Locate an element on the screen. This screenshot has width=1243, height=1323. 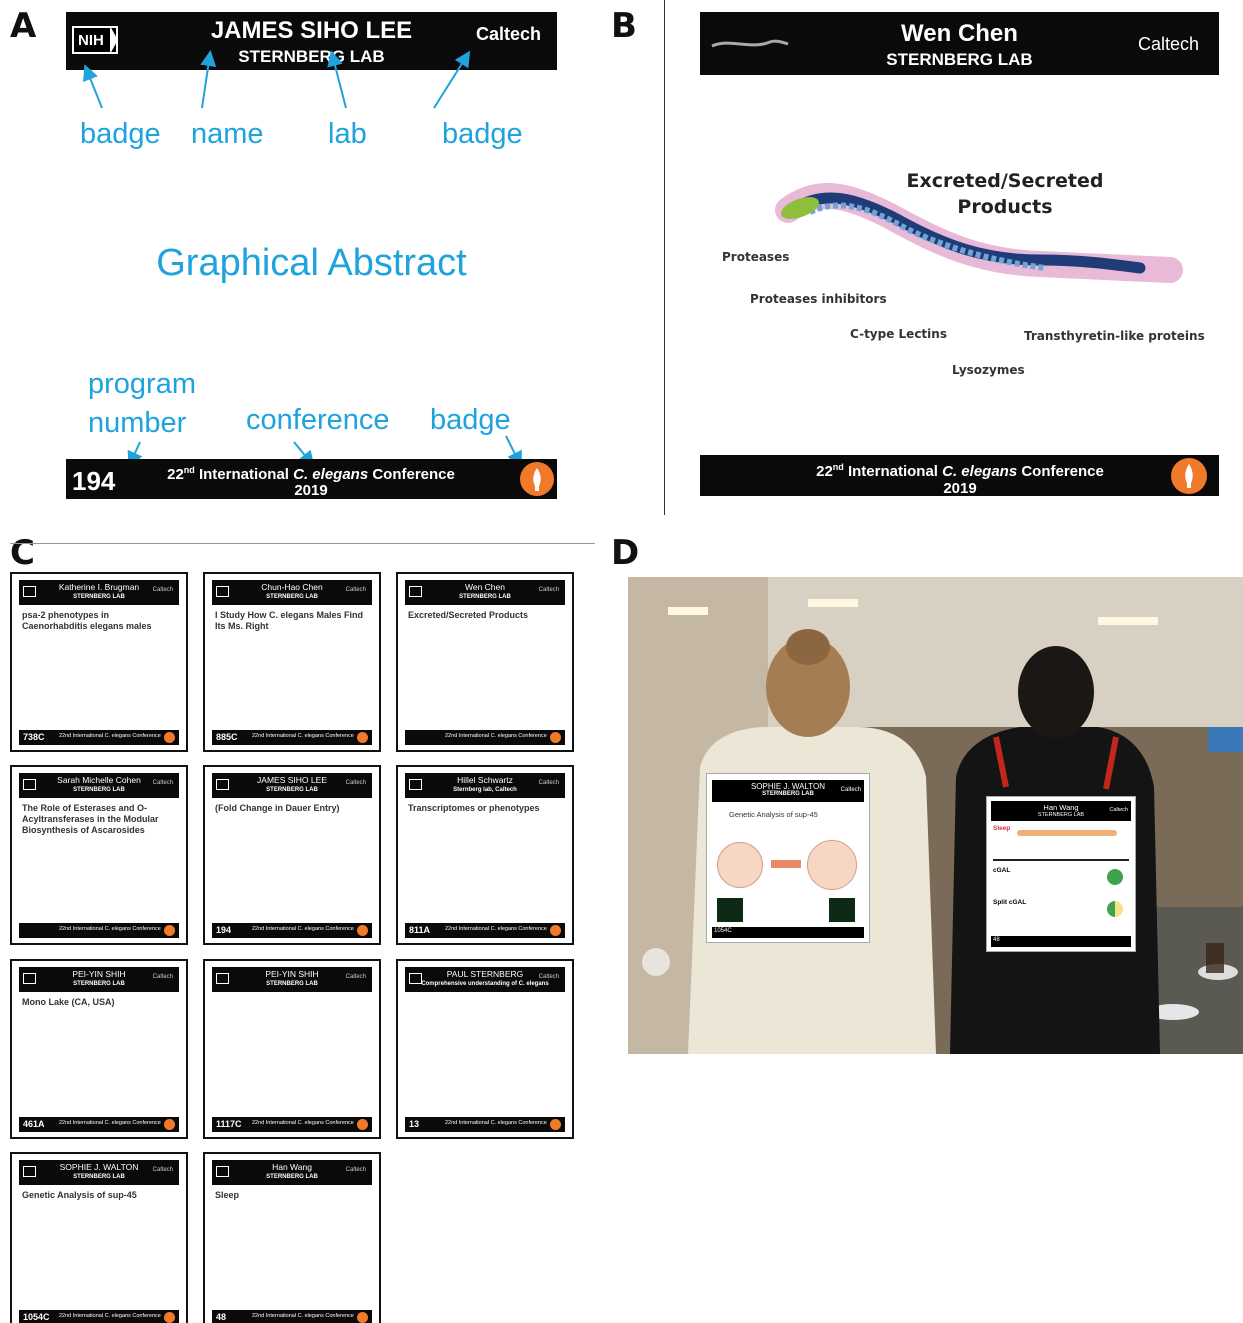
label-proteases: Proteases is located at coordinates (756, 257).